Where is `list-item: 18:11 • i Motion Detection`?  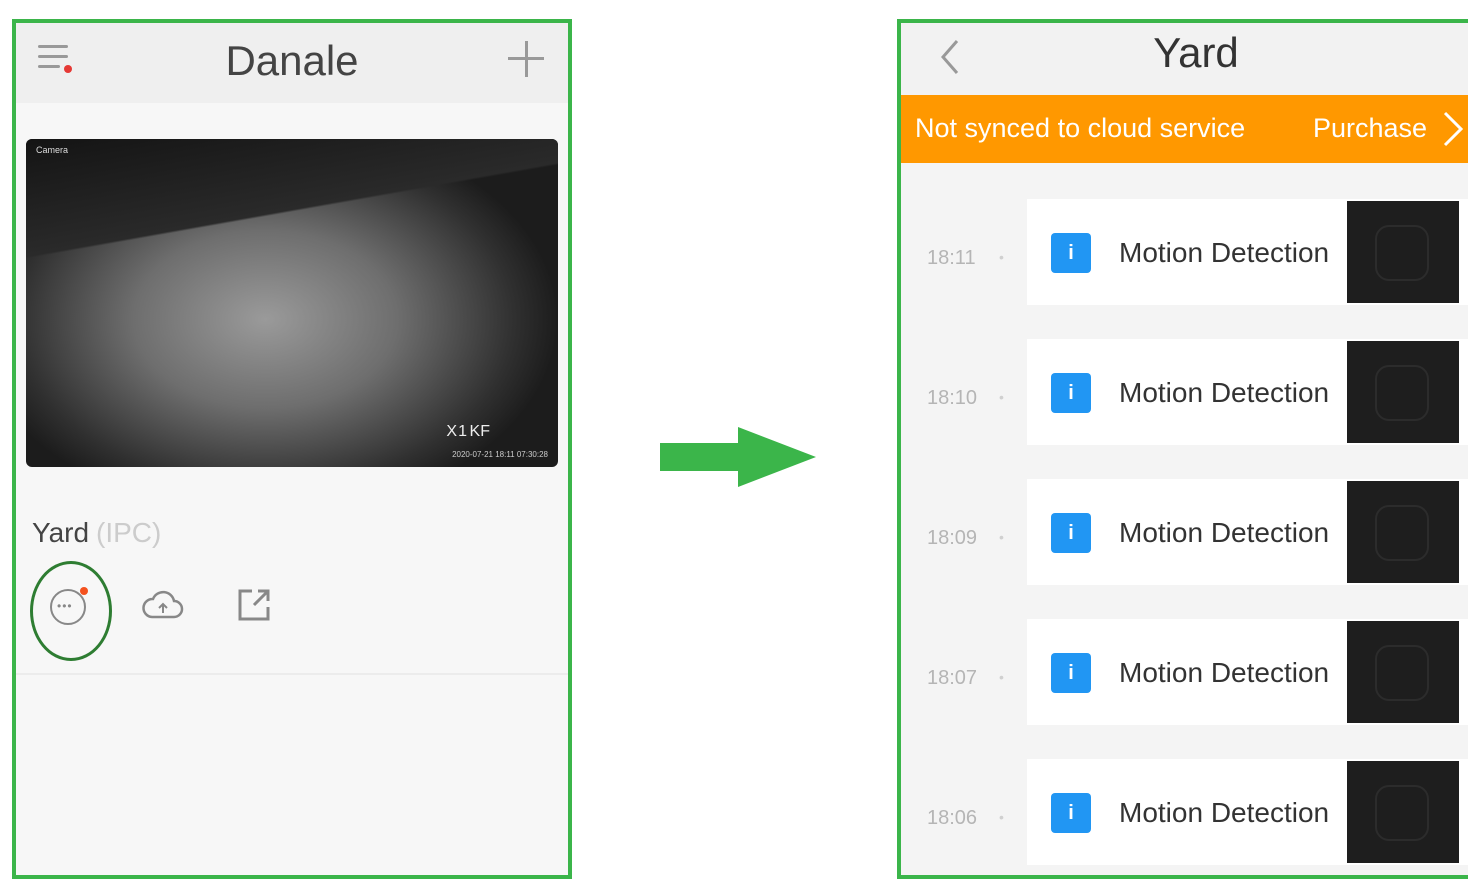
list-item: 18:11 • i Motion Detection is located at coordinates (1184, 254).